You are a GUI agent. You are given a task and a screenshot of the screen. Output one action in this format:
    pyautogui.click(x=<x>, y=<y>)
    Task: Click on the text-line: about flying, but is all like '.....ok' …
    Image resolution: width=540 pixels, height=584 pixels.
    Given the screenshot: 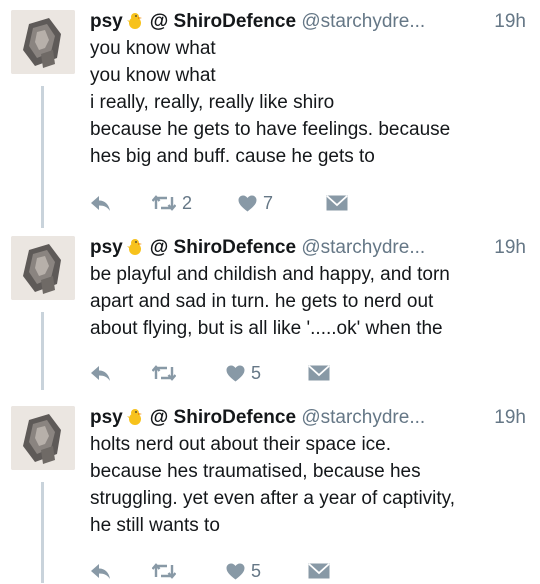 What is the action you would take?
    pyautogui.click(x=266, y=328)
    